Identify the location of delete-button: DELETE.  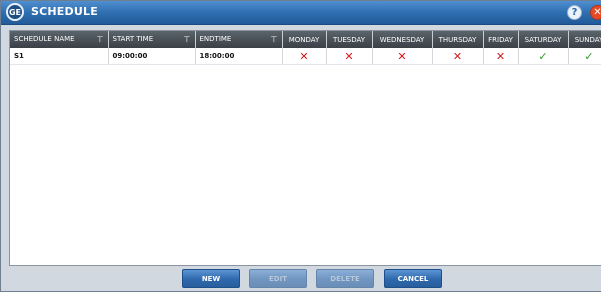
(345, 278).